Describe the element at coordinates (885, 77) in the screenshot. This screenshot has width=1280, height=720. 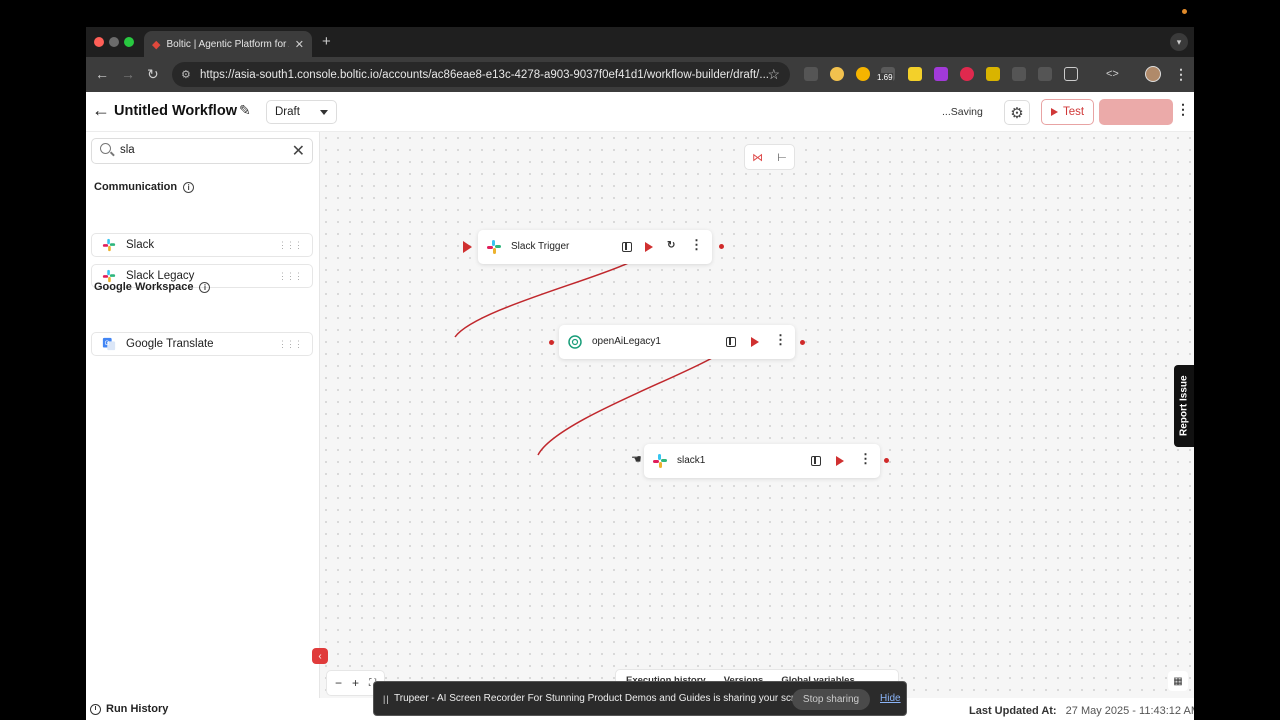
I see `extension-badge: 1.69` at that location.